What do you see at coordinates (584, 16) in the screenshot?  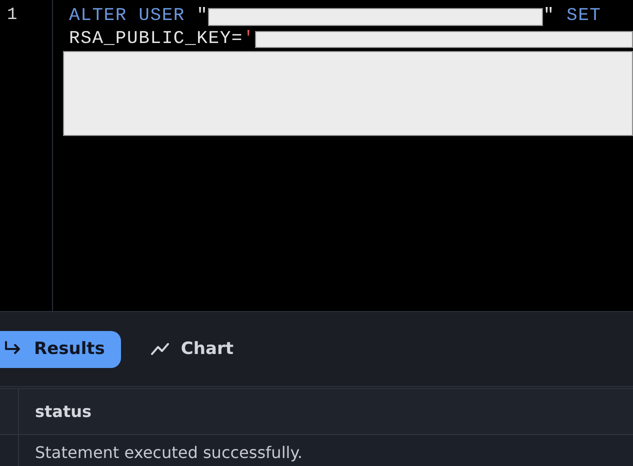 I see `sql-keyword: SET` at bounding box center [584, 16].